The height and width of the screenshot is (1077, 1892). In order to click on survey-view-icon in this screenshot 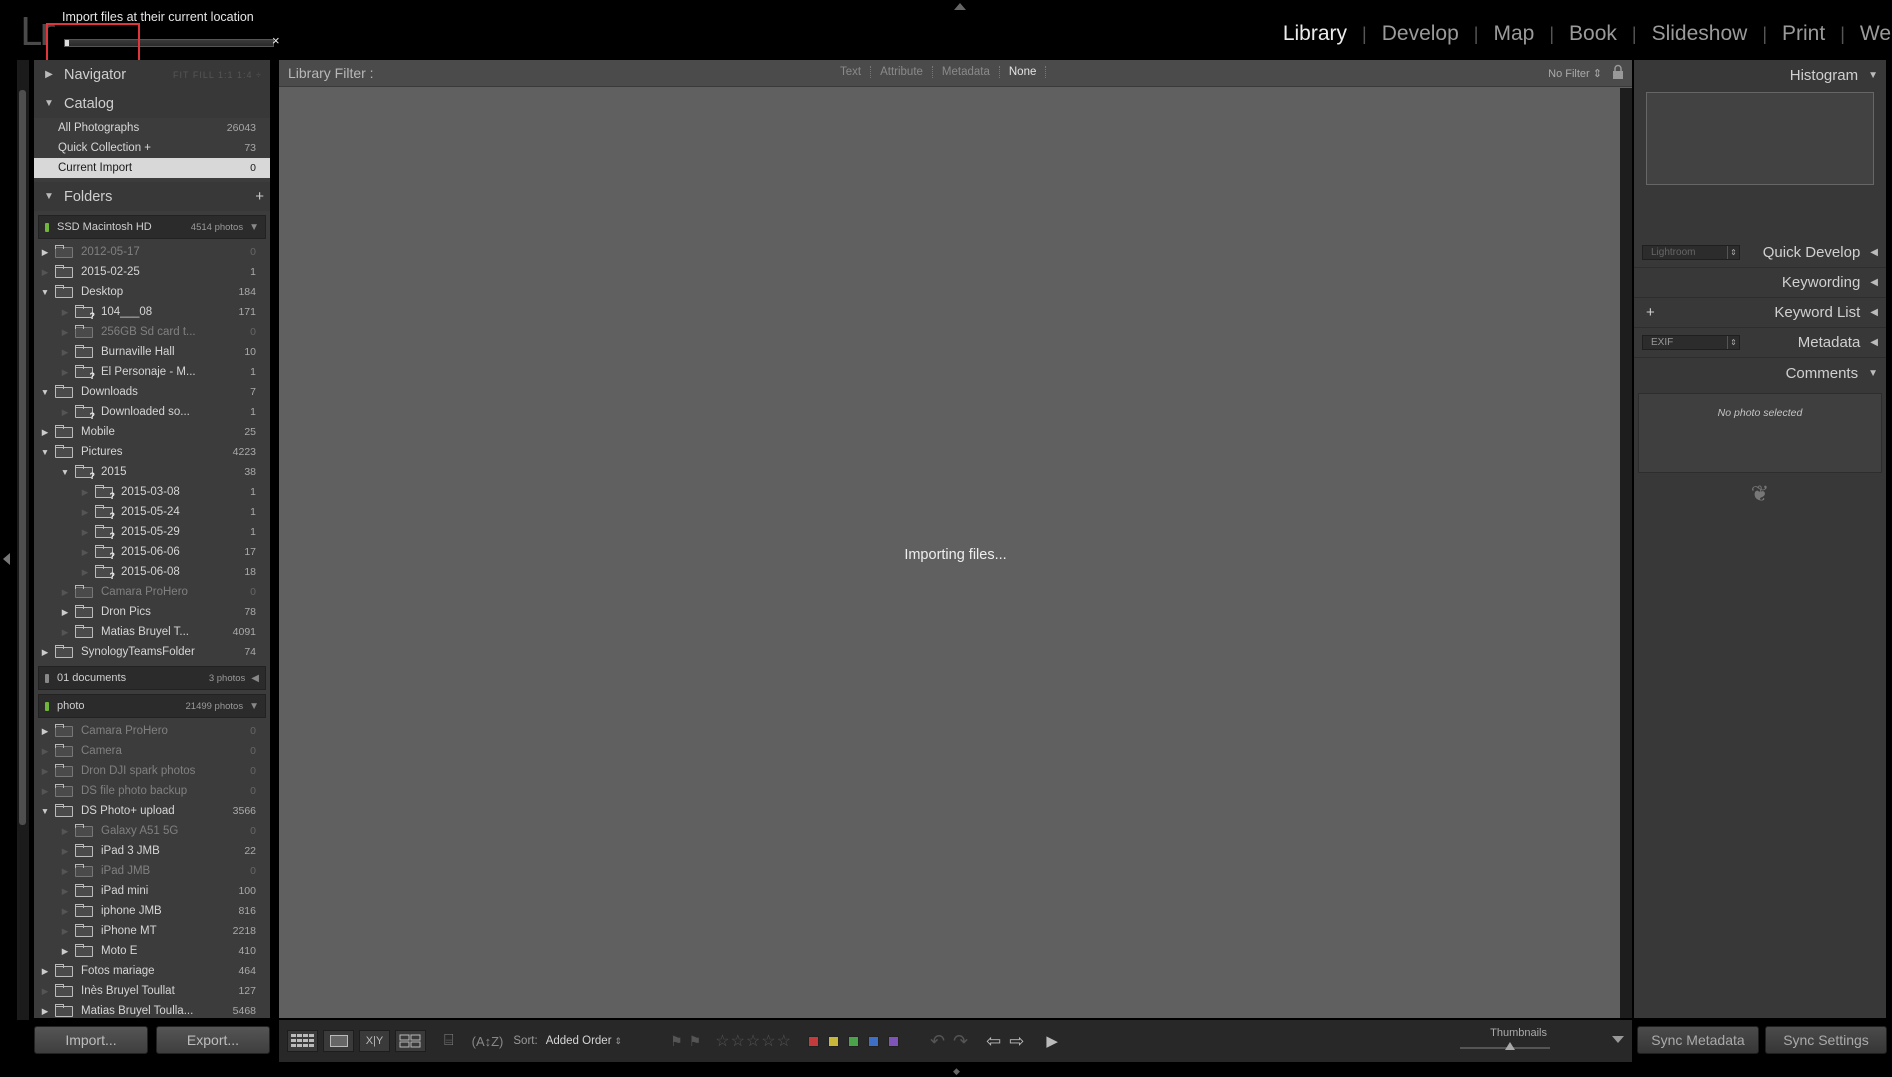, I will do `click(410, 1041)`.